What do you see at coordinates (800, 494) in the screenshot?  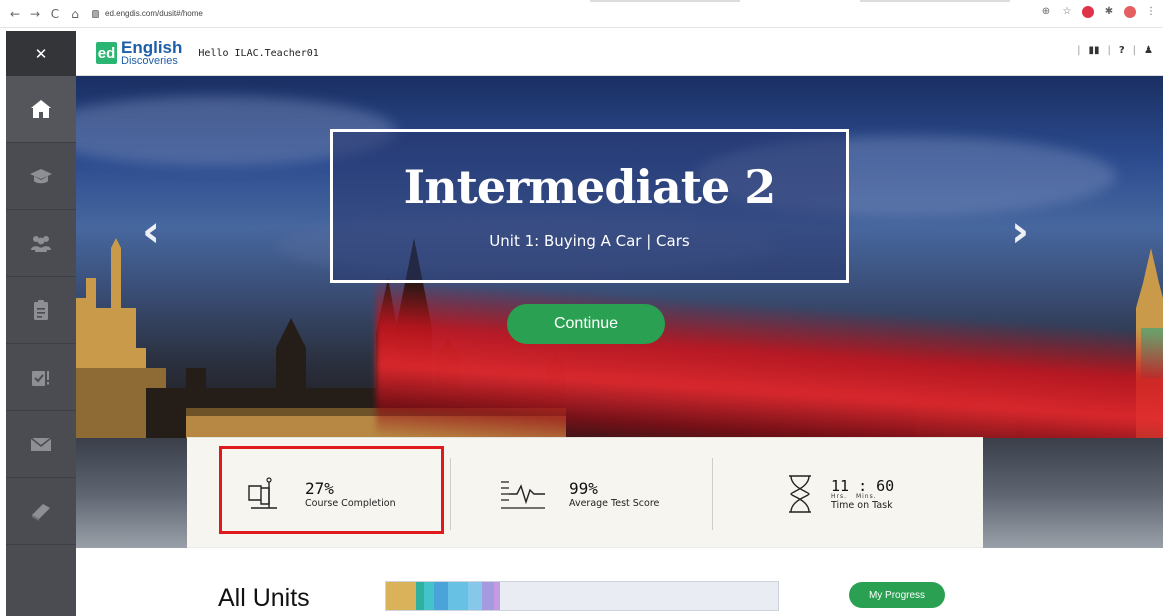 I see `hourglass-icon` at bounding box center [800, 494].